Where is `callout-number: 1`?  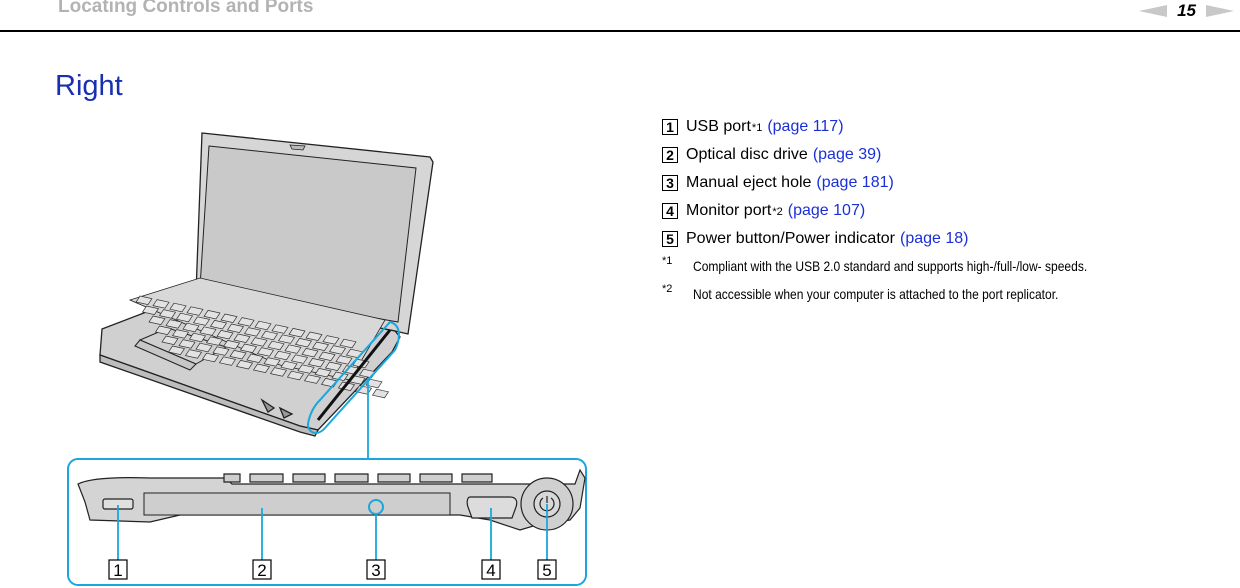
callout-number: 1 is located at coordinates (670, 127).